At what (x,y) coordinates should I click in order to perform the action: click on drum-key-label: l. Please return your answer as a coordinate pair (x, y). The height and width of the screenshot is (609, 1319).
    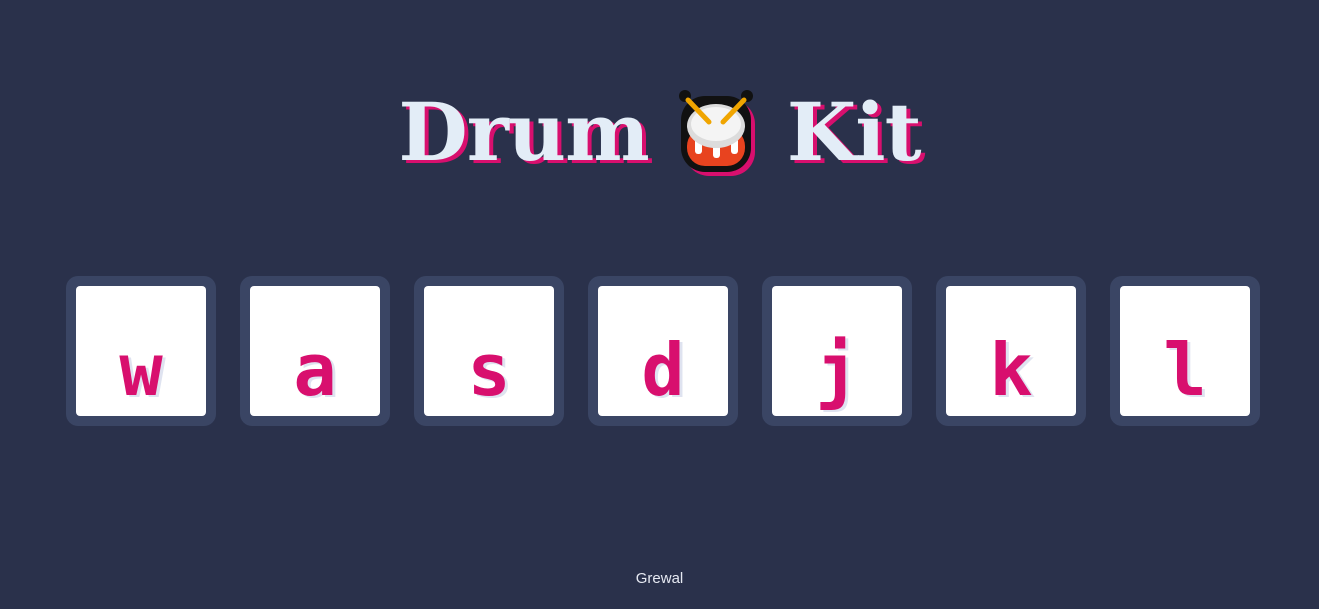
    Looking at the image, I should click on (1185, 370).